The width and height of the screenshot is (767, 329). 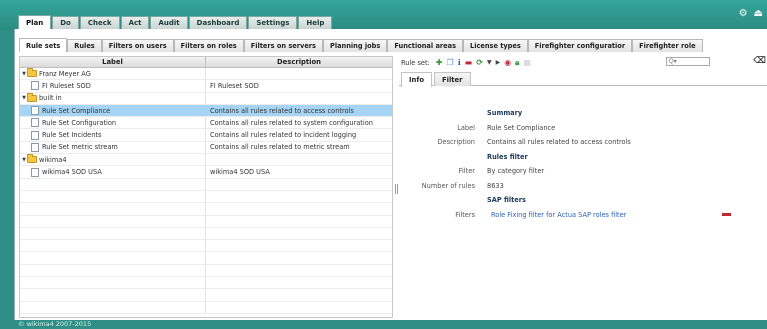 What do you see at coordinates (218, 22) in the screenshot?
I see `main-tab-dashboard: Dashboard` at bounding box center [218, 22].